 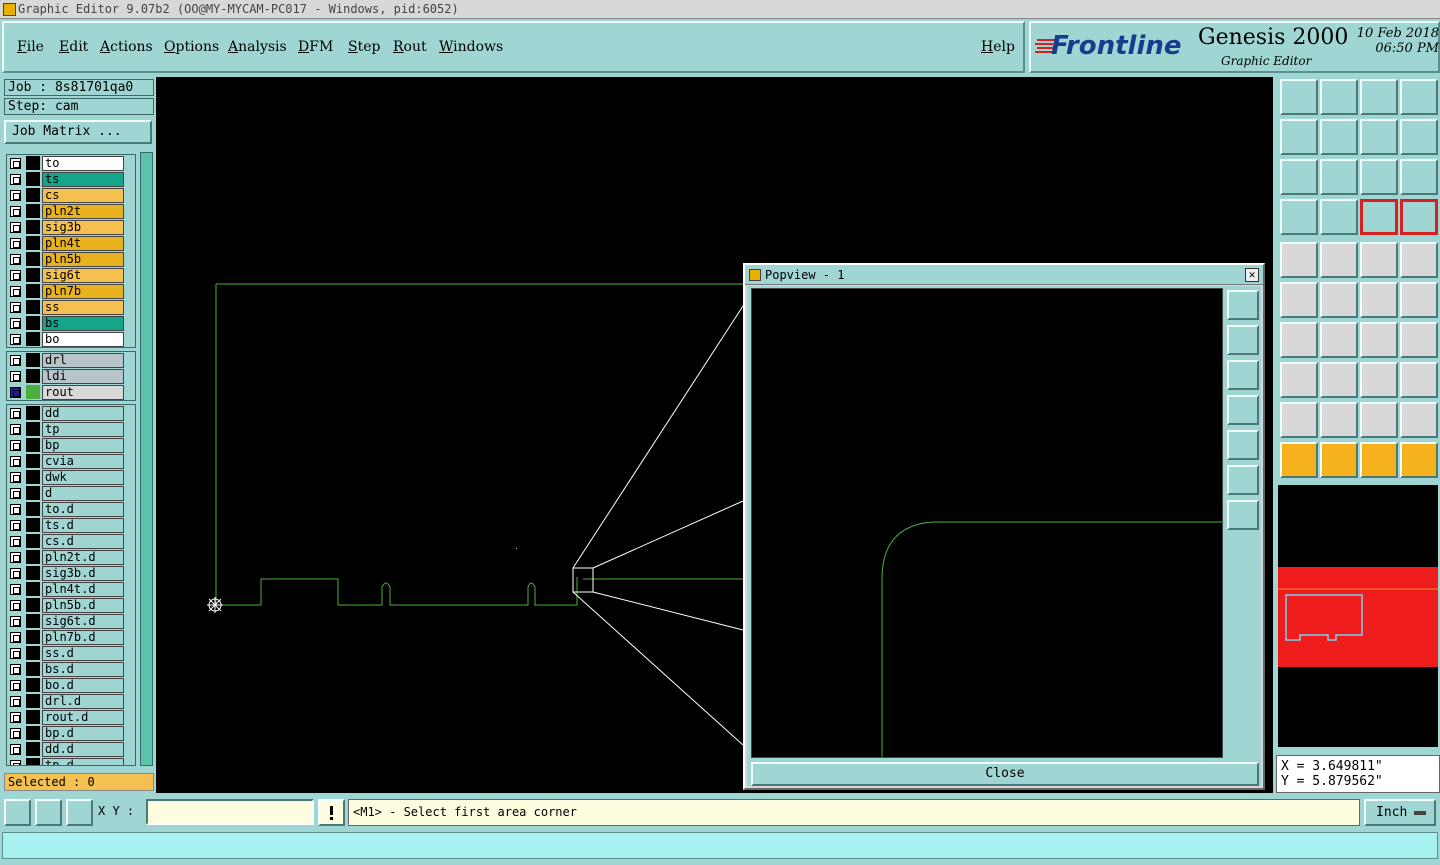 I want to click on layer-row: tp, so click(x=71, y=429).